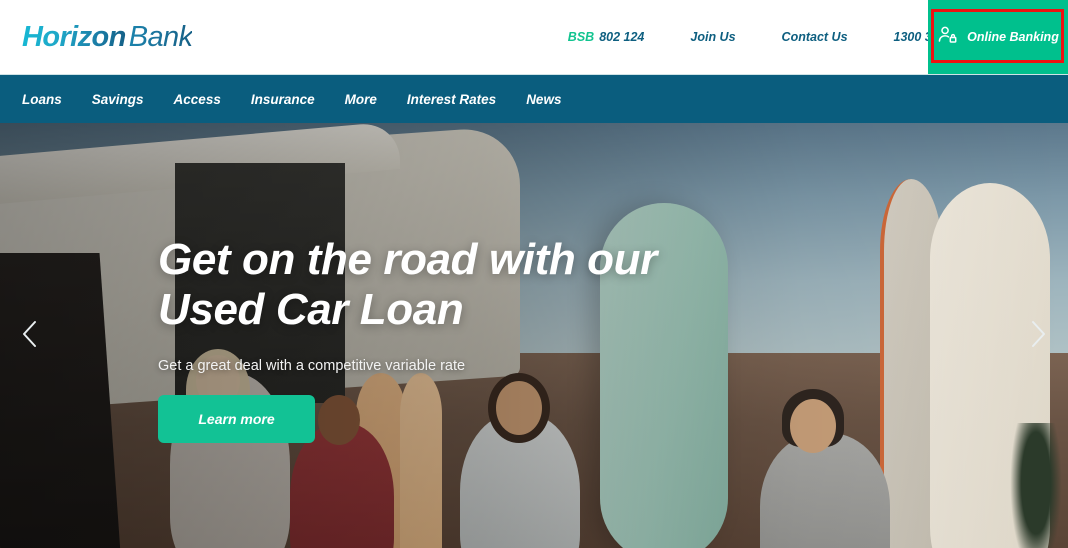 The image size is (1068, 548). Describe the element at coordinates (581, 37) in the screenshot. I see `bsb-label: BSB` at that location.